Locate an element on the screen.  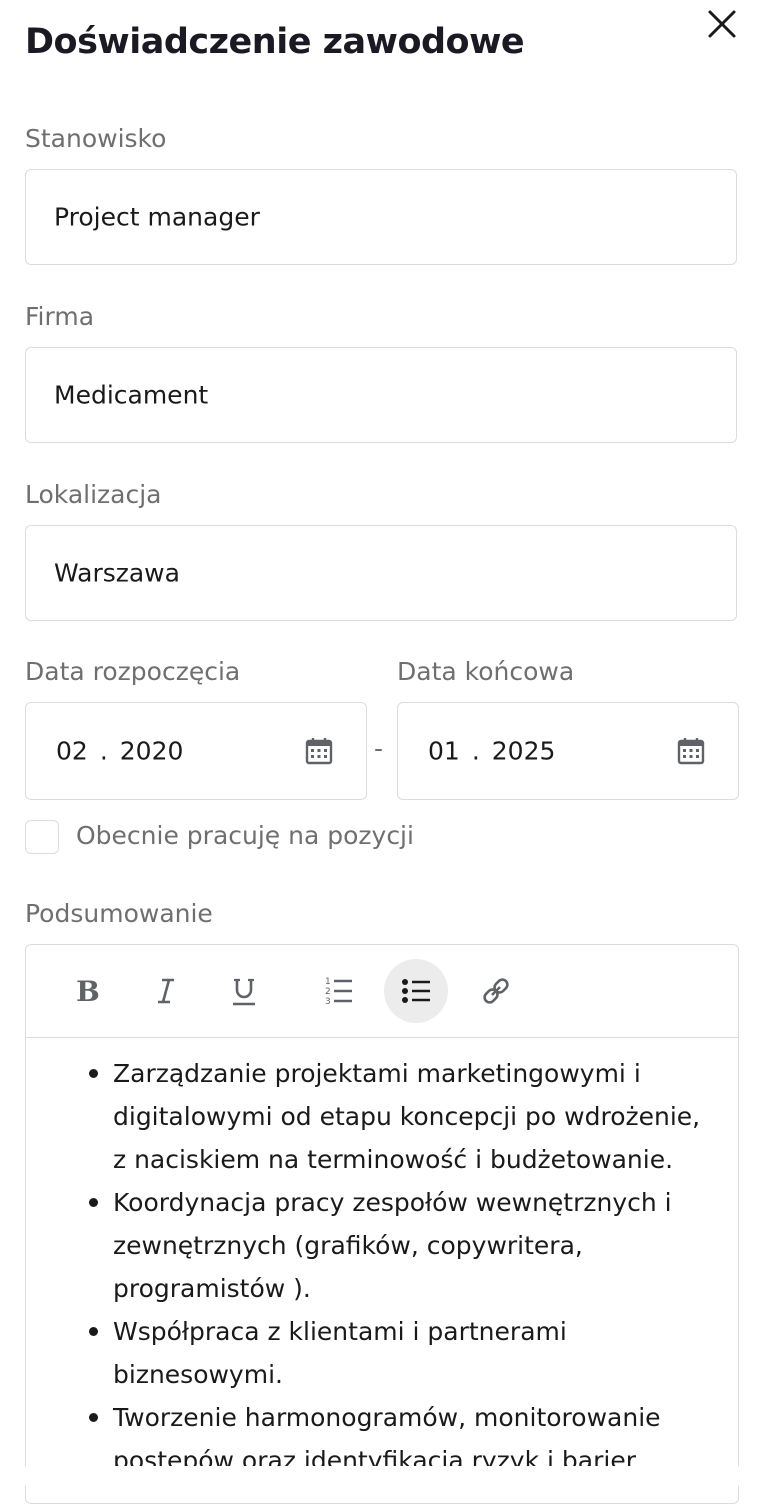
close-button is located at coordinates (722, 24).